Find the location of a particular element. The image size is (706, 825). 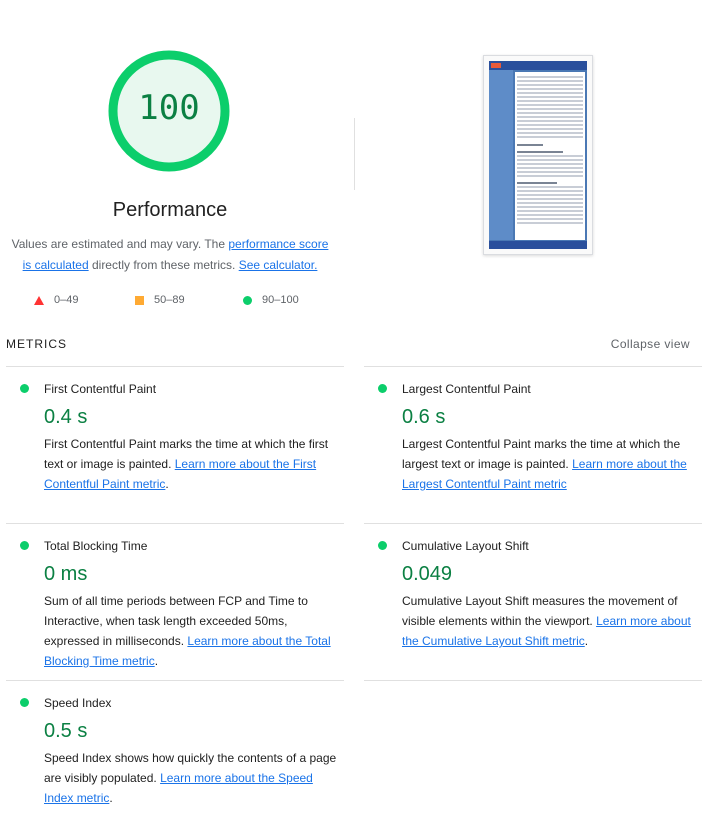

legend-pass: 90–100 is located at coordinates (271, 300).